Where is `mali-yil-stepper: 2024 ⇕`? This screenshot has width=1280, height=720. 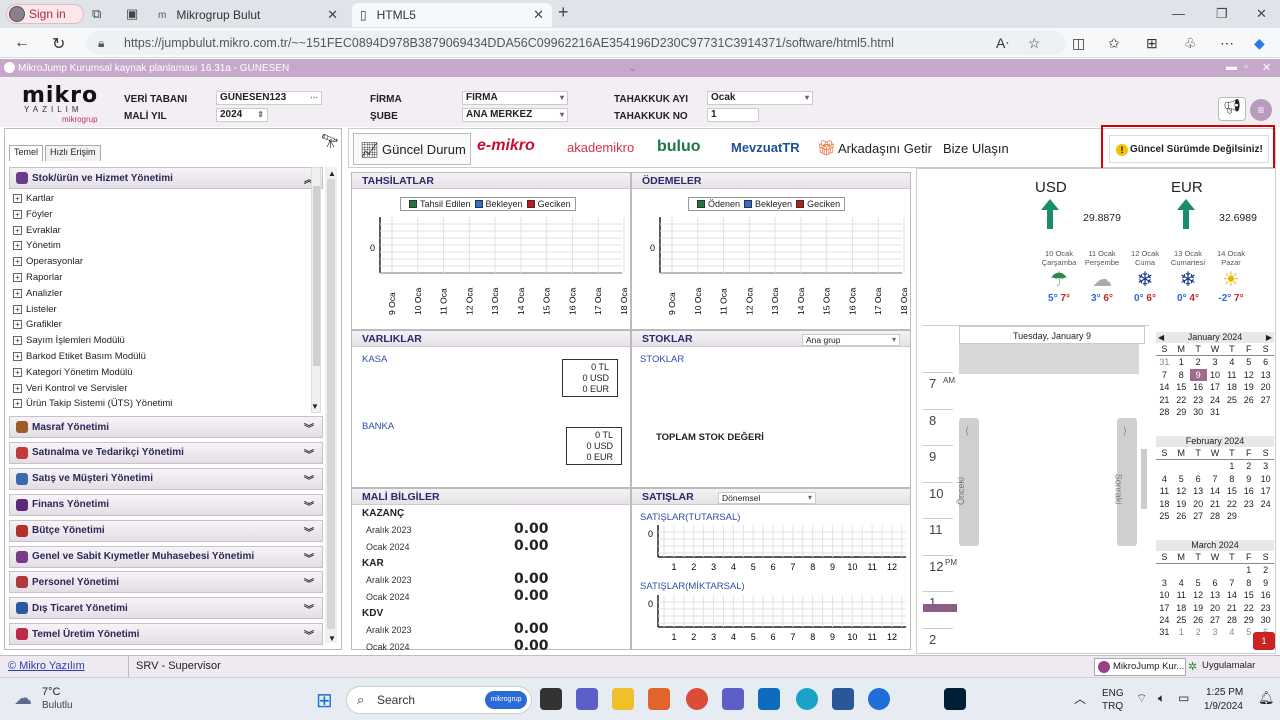
mali-yil-stepper: 2024 ⇕ is located at coordinates (242, 115).